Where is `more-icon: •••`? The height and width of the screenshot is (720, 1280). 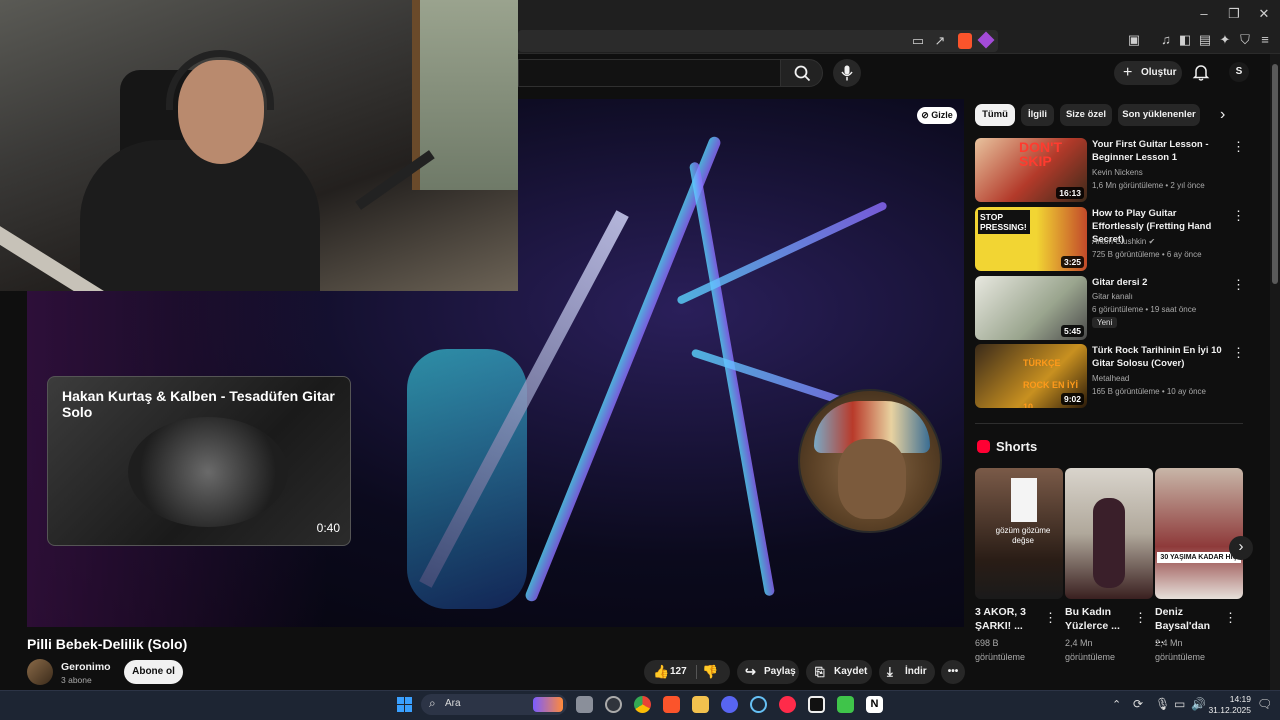
more-icon: ••• is located at coordinates (953, 671).